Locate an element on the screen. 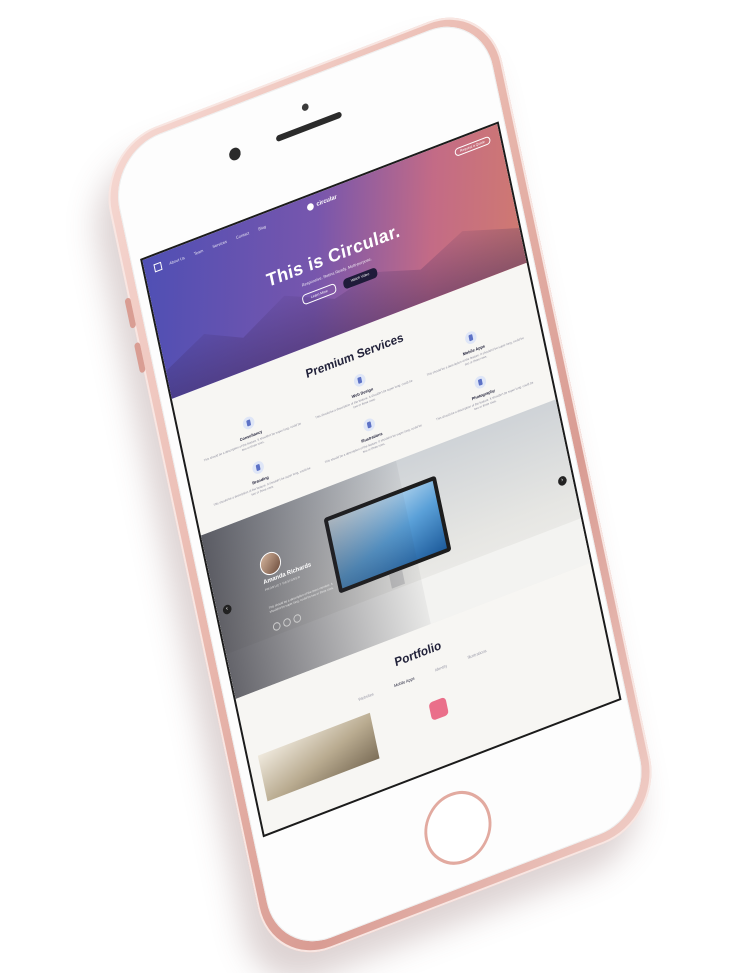  home-button is located at coordinates (457, 828).